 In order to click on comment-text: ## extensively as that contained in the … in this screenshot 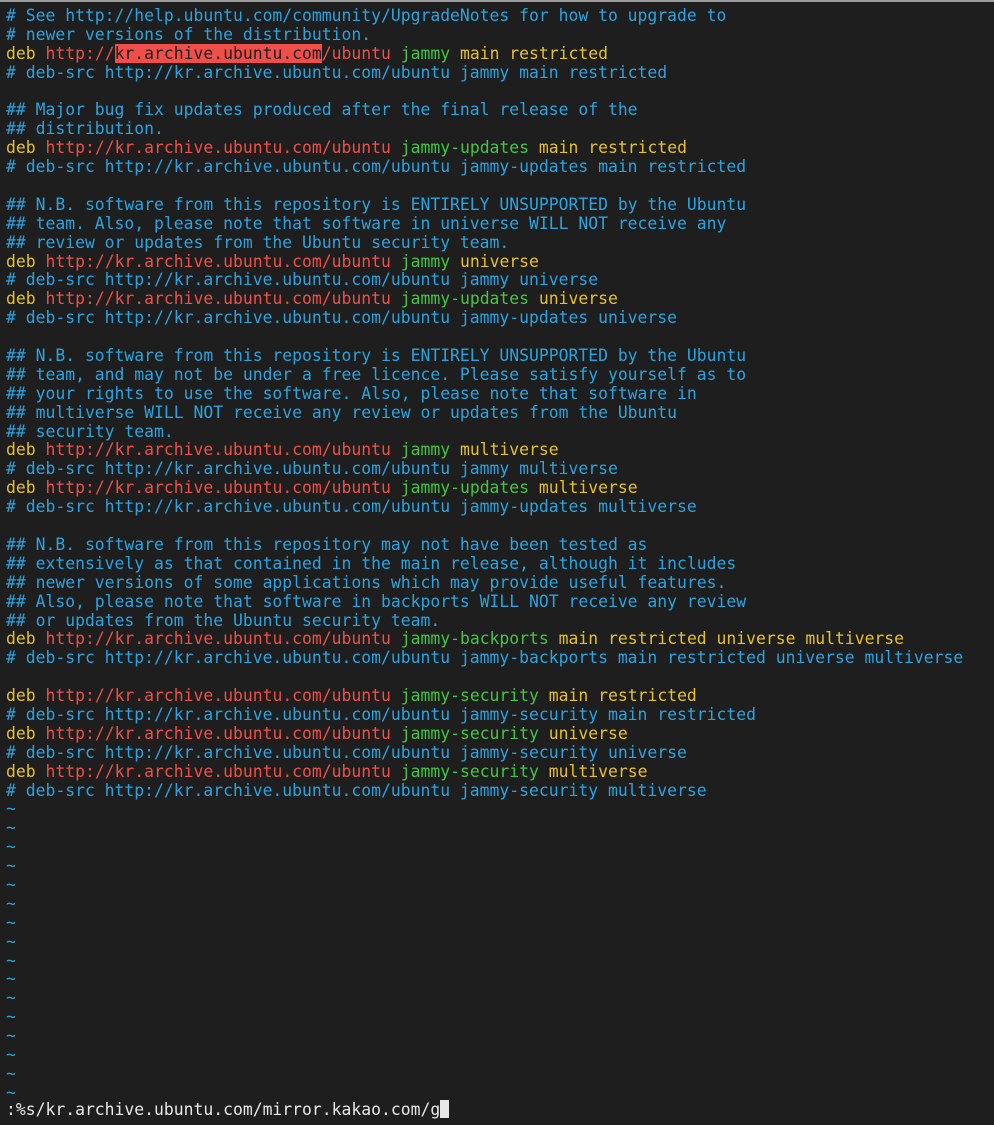, I will do `click(371, 563)`.